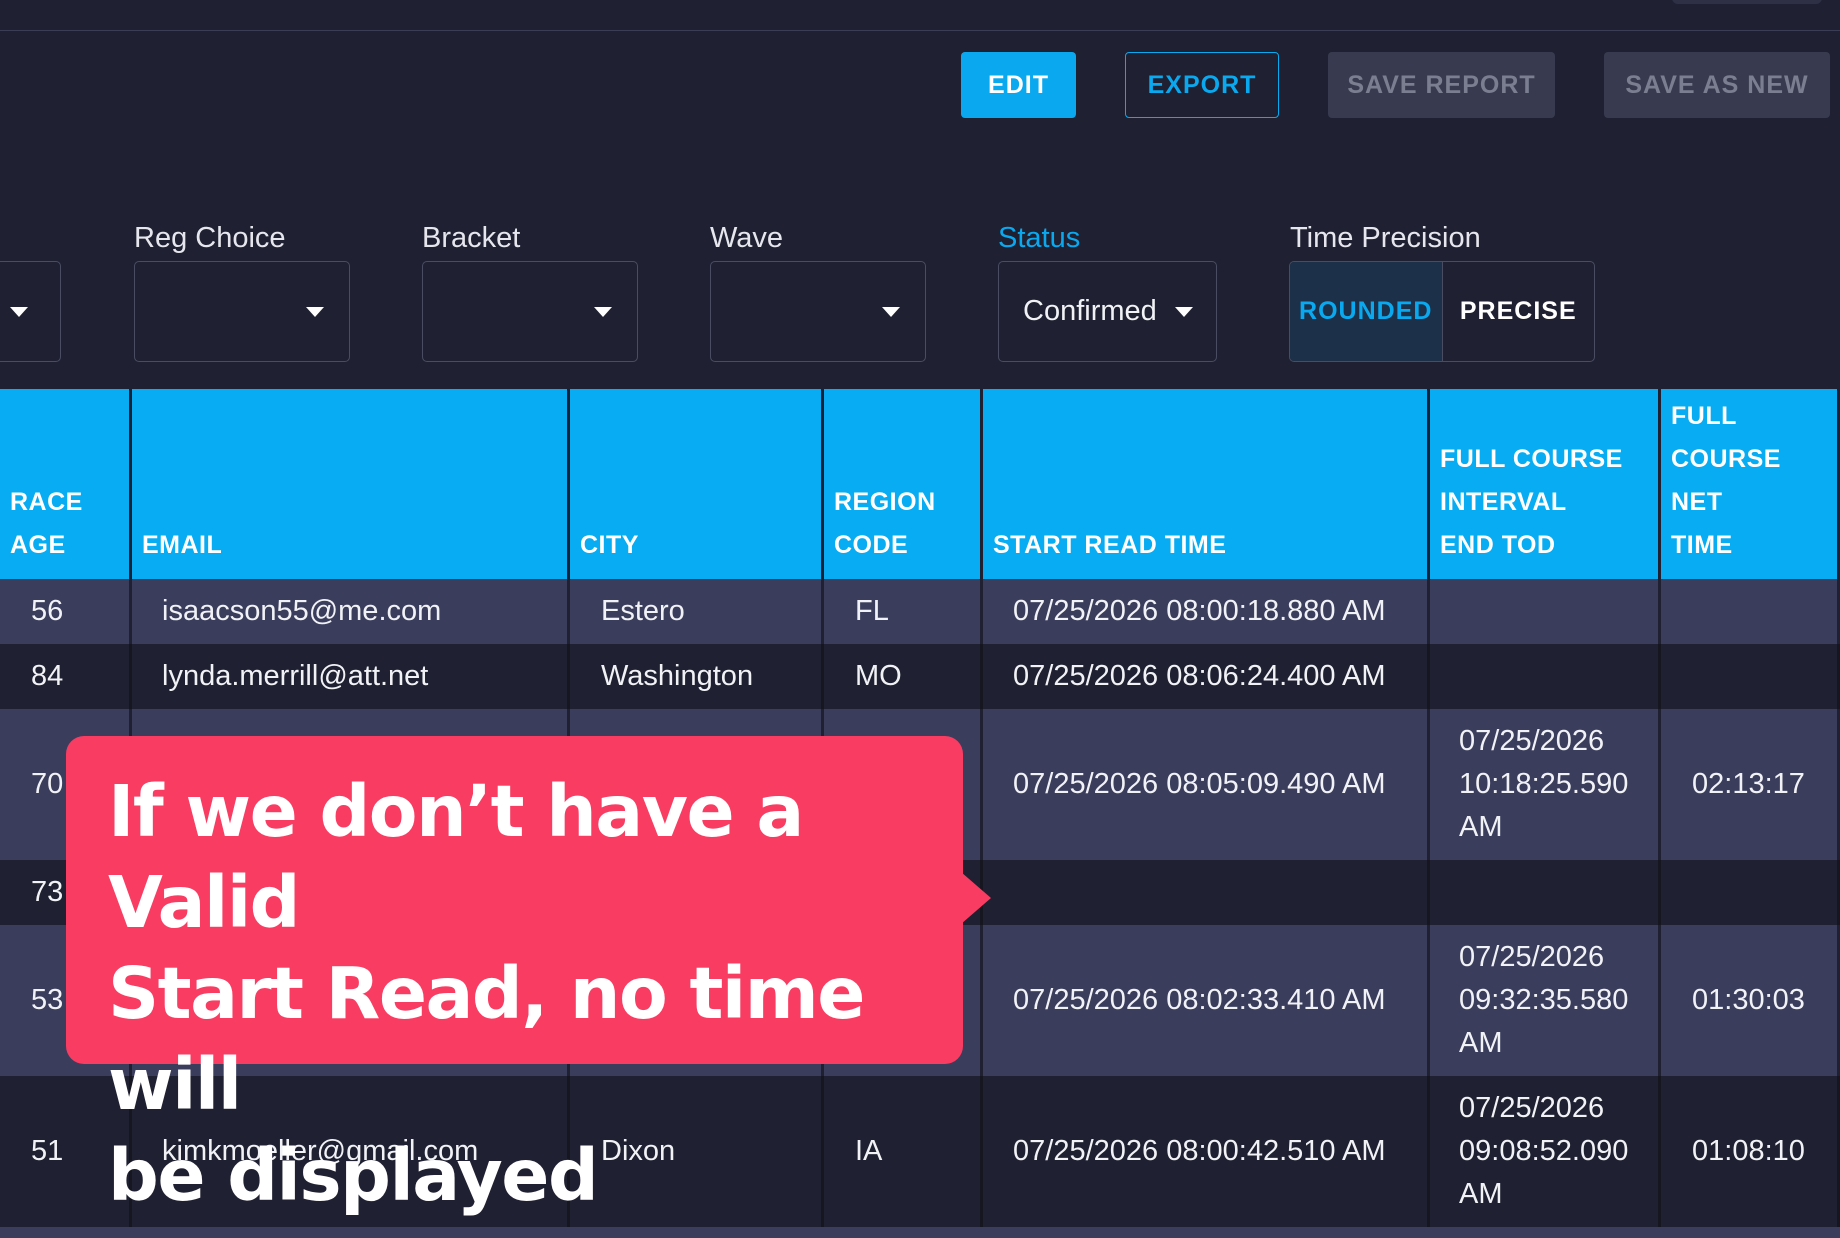 The height and width of the screenshot is (1238, 1840). Describe the element at coordinates (903, 611) in the screenshot. I see `cell-region-code: FL` at that location.